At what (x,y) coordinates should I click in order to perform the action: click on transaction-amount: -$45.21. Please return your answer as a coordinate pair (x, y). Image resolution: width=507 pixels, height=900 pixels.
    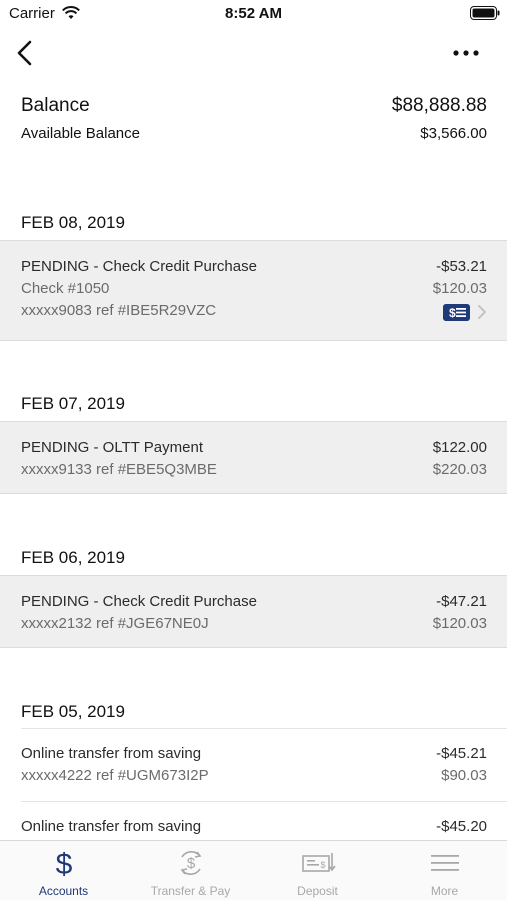
    Looking at the image, I should click on (461, 753).